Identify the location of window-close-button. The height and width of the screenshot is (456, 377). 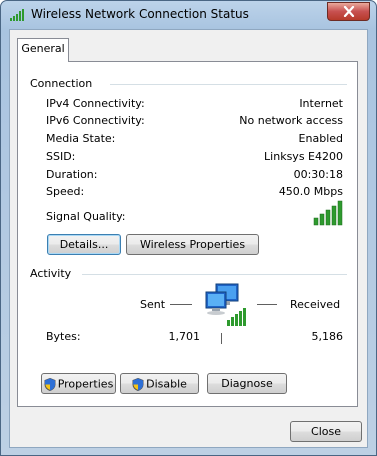
(348, 11).